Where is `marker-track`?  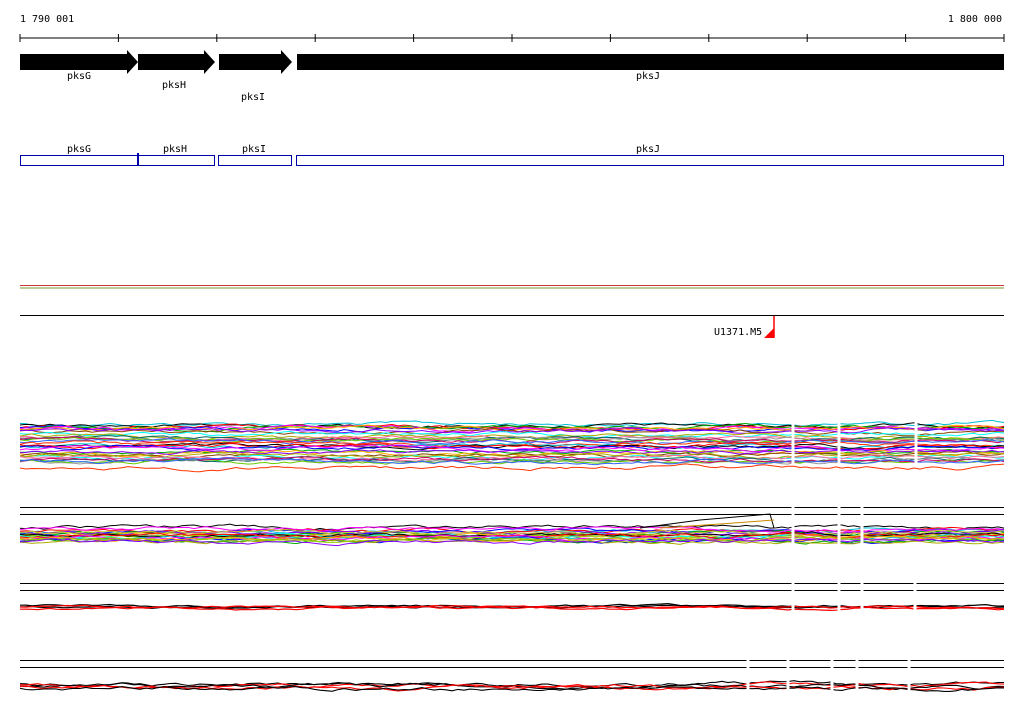
marker-track is located at coordinates (512, 327).